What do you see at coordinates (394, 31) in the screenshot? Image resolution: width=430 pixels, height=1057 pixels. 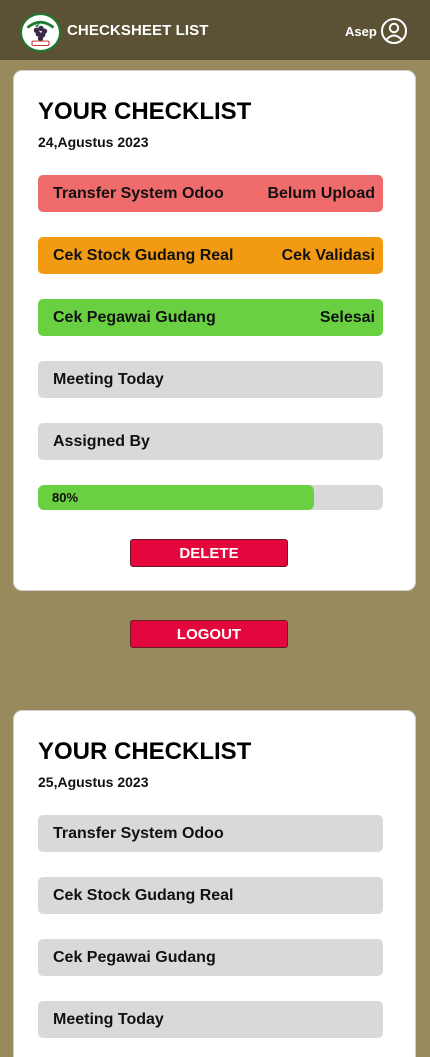 I see `user-circle-icon` at bounding box center [394, 31].